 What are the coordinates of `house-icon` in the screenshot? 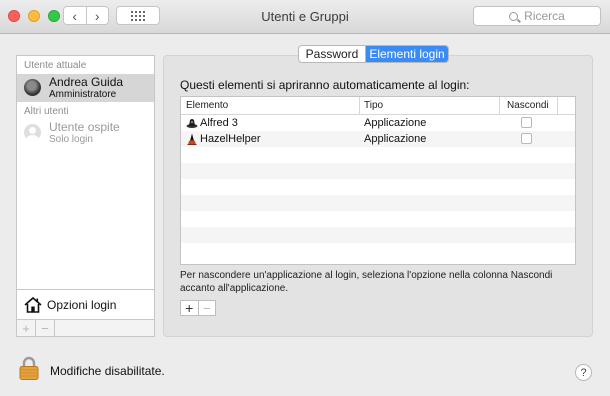 It's located at (33, 304).